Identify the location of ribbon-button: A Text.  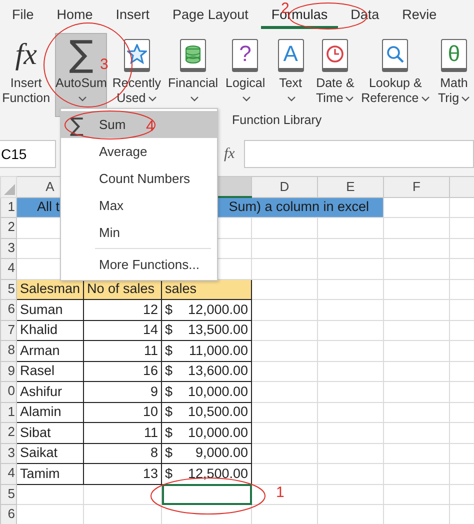
(290, 71).